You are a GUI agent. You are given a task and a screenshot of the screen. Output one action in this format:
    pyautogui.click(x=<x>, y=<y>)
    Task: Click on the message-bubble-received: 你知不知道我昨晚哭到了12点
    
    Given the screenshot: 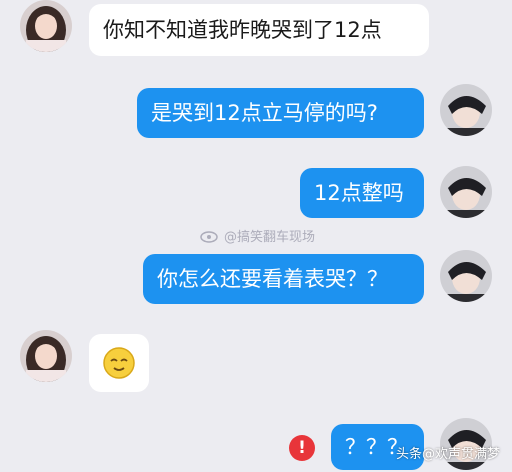 What is the action you would take?
    pyautogui.click(x=259, y=30)
    